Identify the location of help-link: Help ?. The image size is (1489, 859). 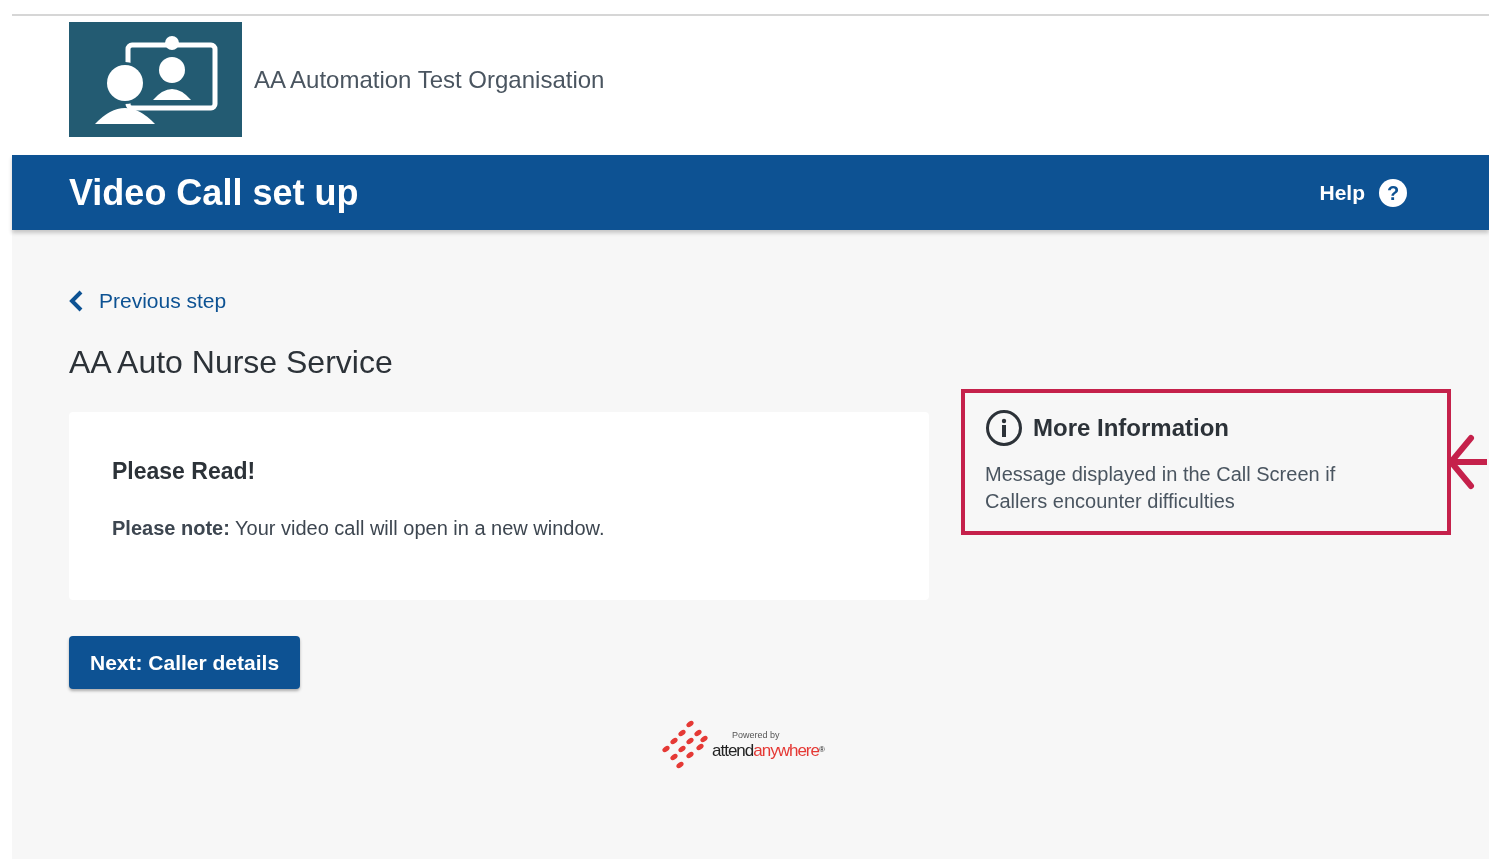
(1363, 192).